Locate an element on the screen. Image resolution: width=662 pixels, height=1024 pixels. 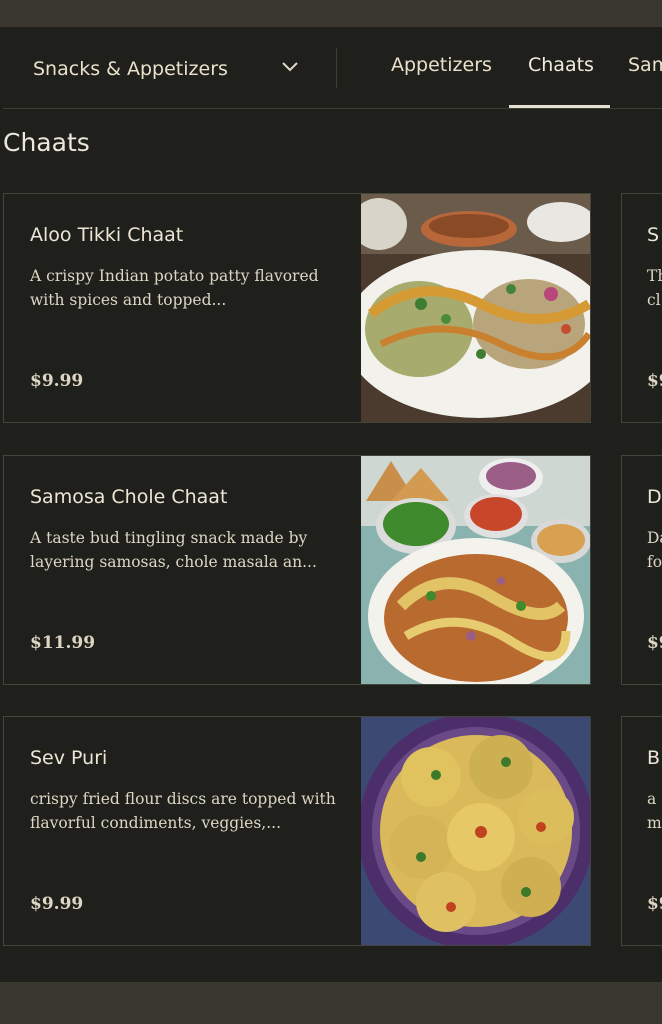
item-name: Sev Puri is located at coordinates (69, 758).